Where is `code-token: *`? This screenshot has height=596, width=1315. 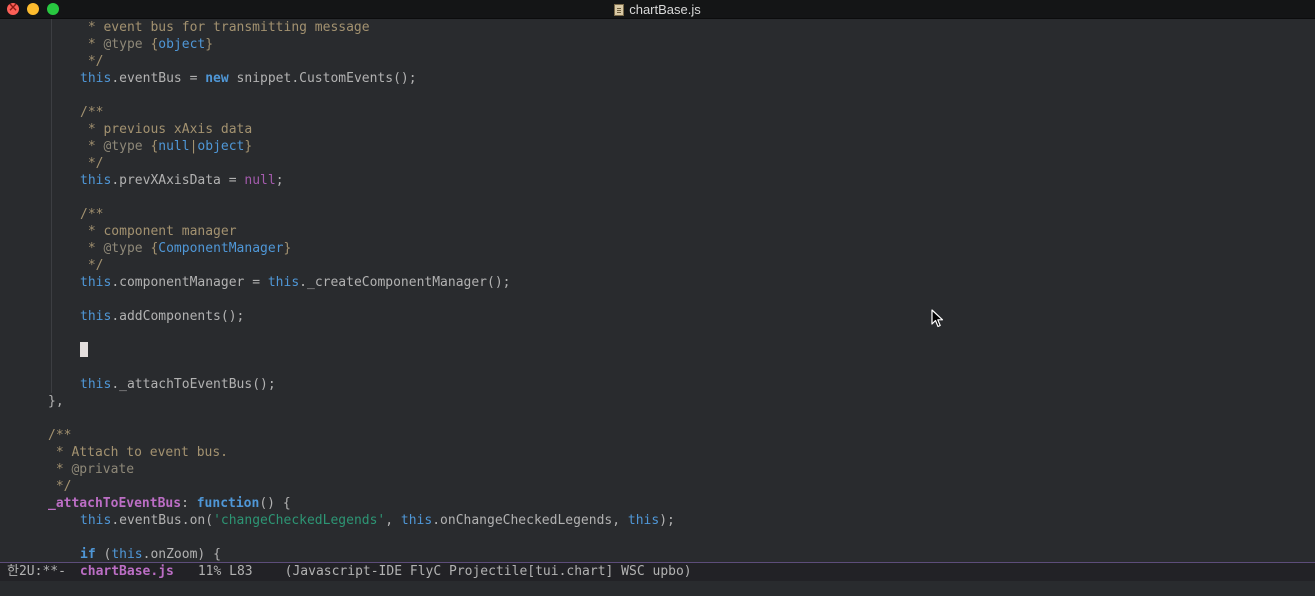 code-token: * is located at coordinates (60, 469).